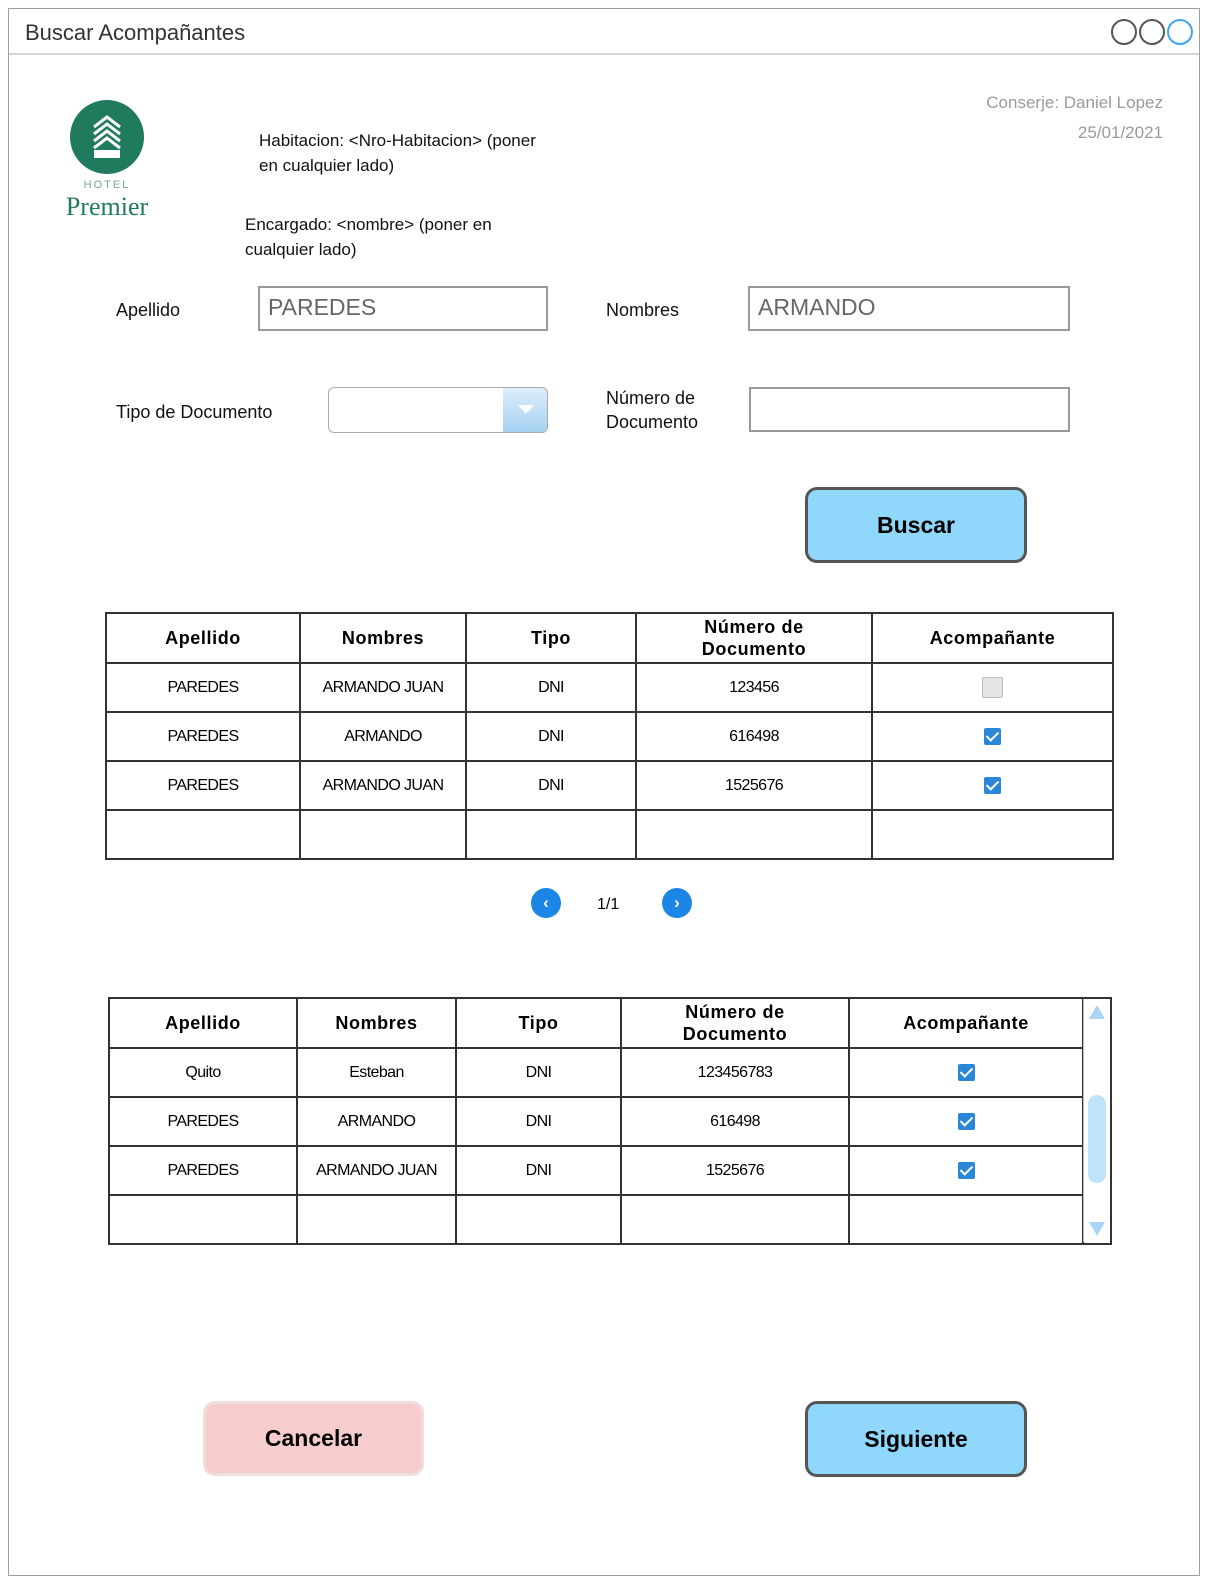  I want to click on window-title: Buscar Acompañantes, so click(135, 32).